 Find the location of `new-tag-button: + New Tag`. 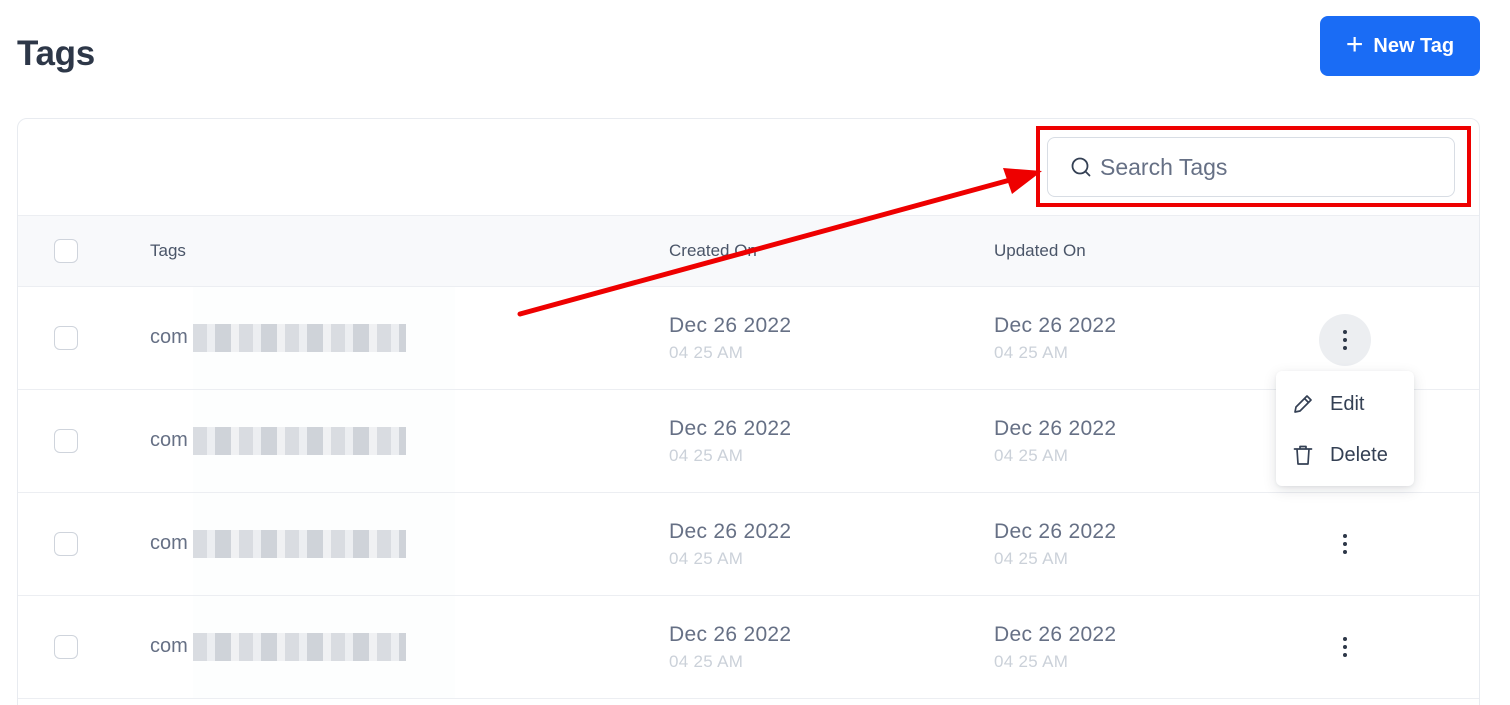

new-tag-button: + New Tag is located at coordinates (1400, 46).